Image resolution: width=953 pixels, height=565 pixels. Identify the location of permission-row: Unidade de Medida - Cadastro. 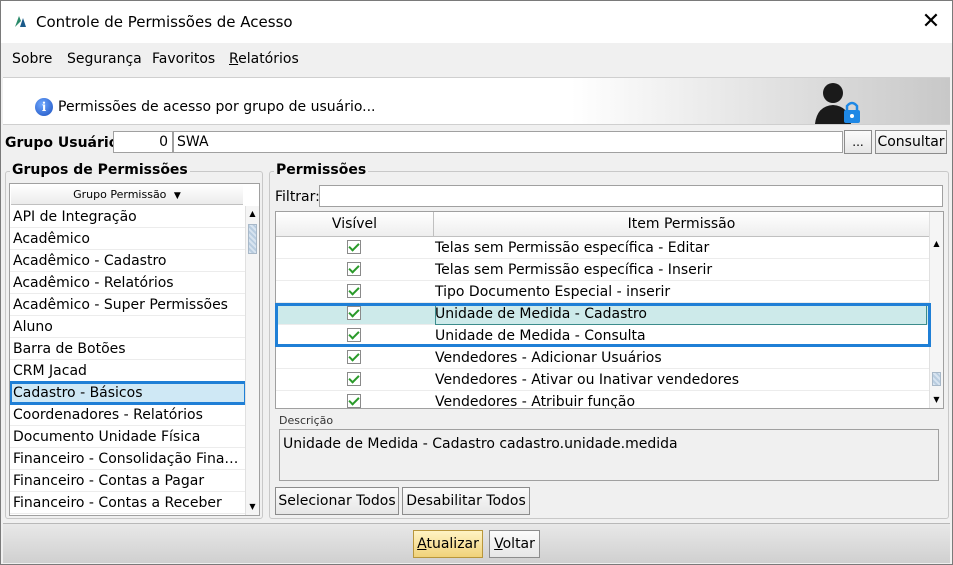
(602, 314).